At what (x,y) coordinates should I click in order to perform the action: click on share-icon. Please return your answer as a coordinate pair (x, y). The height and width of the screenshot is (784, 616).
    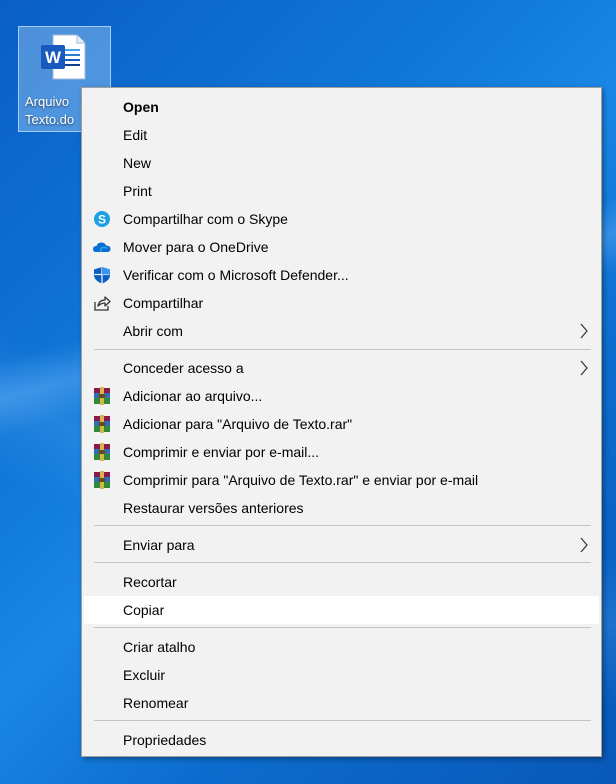
    Looking at the image, I should click on (102, 303).